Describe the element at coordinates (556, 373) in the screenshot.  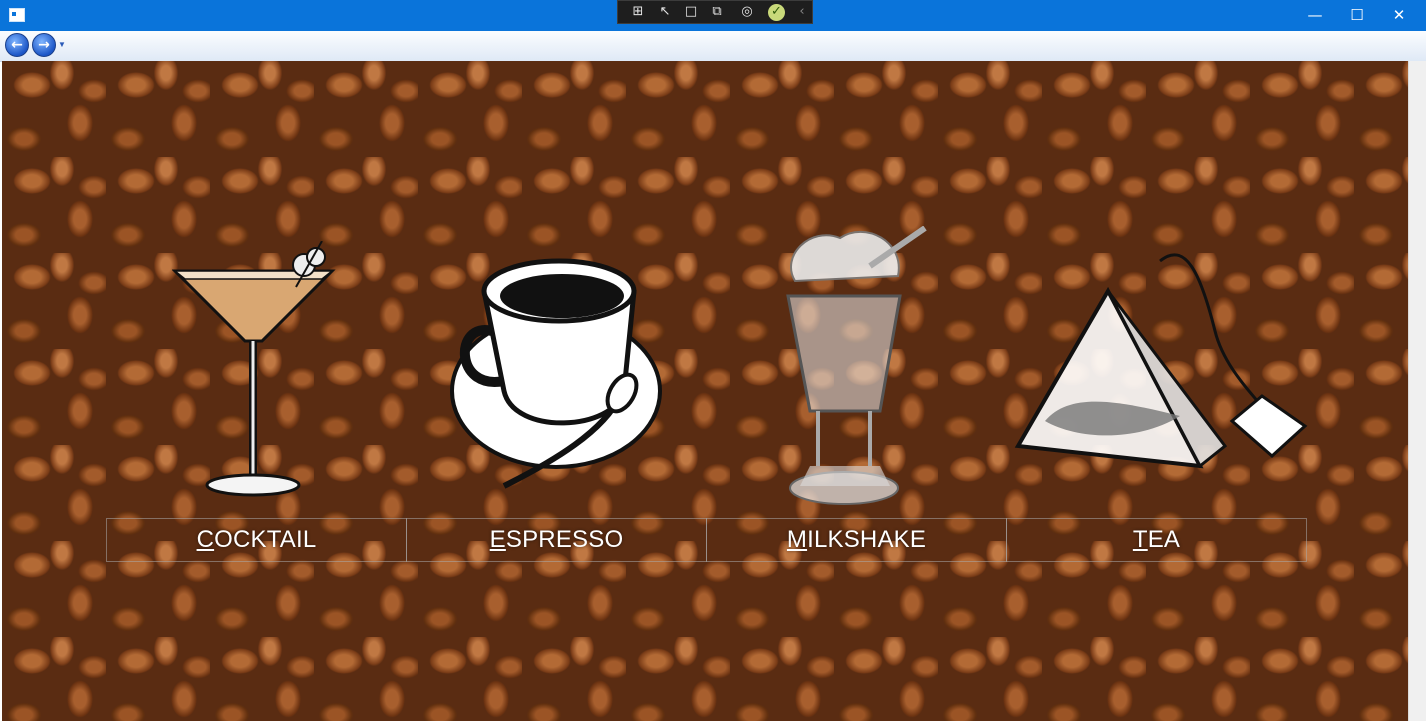
I see `coffee-cup-icon` at that location.